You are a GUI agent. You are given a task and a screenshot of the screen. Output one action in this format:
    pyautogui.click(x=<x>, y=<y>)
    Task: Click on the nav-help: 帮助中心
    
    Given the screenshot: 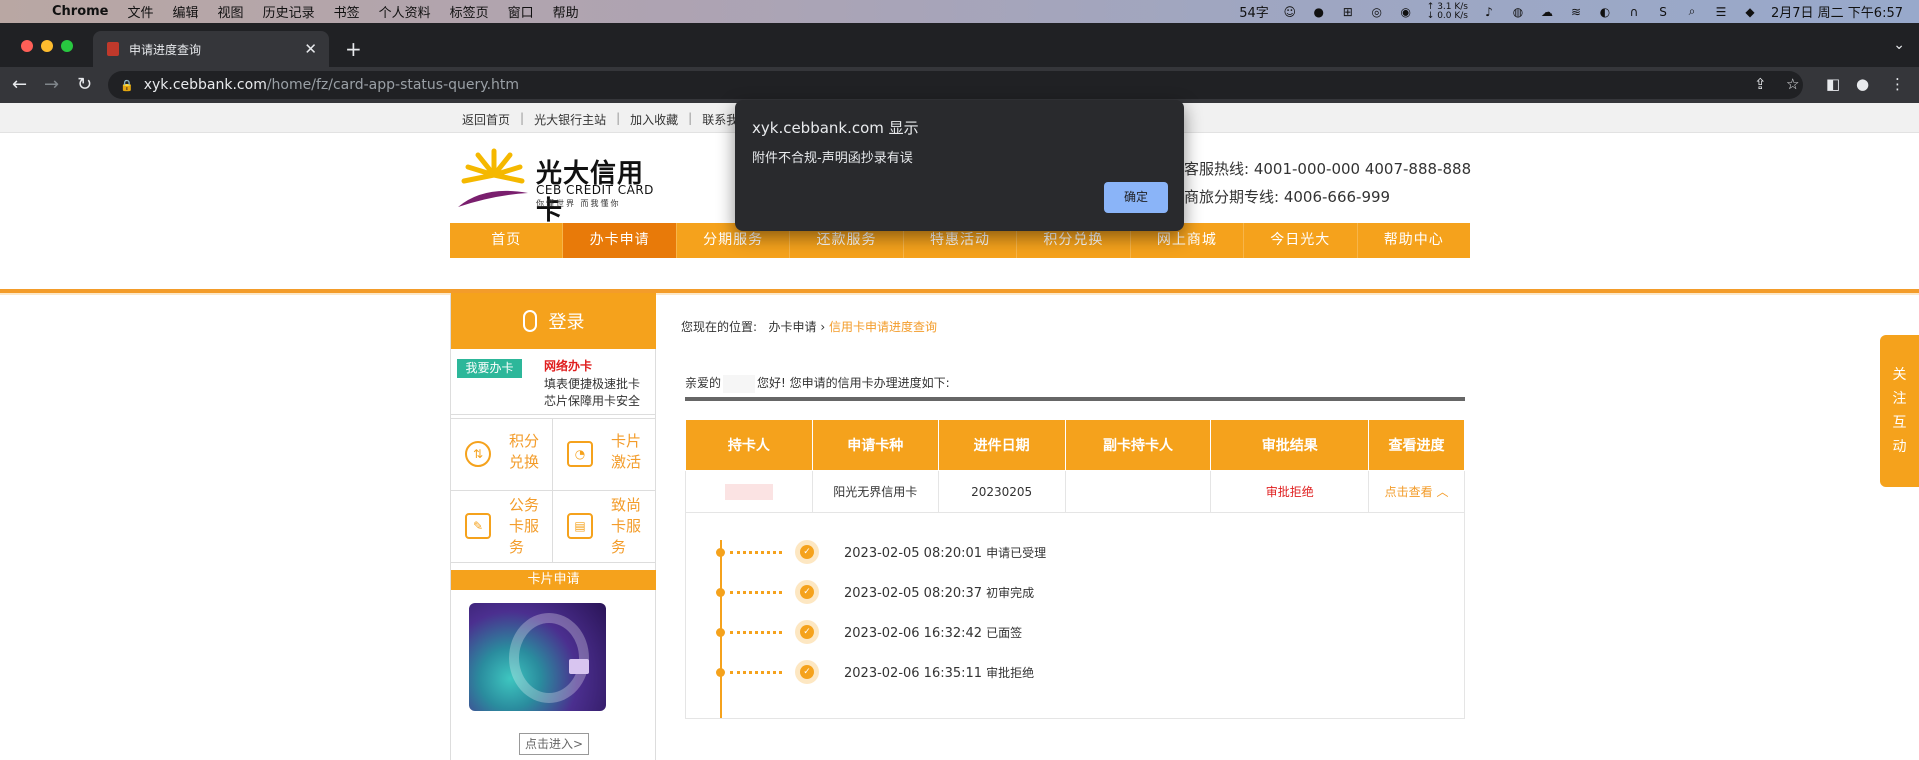 What is the action you would take?
    pyautogui.click(x=1414, y=240)
    